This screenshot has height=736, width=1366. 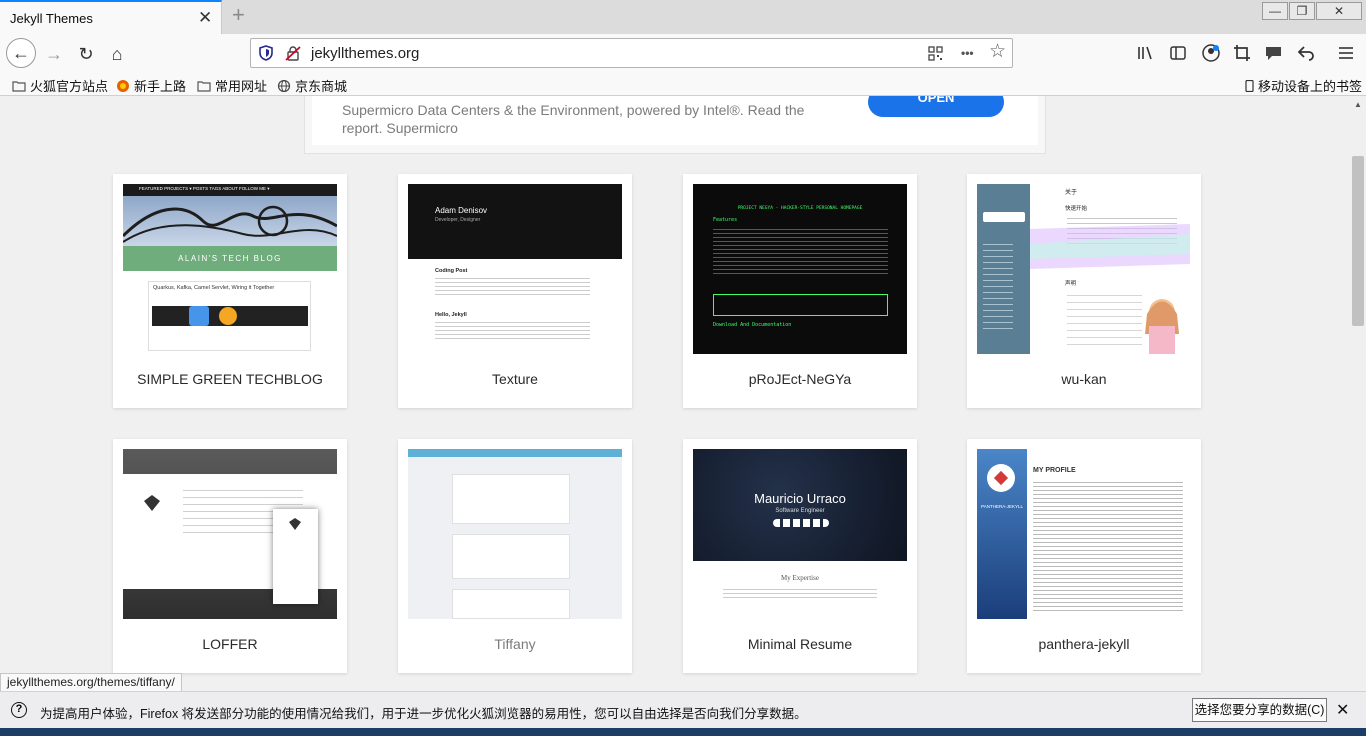 I want to click on bookmark-label: 新手上路, so click(x=160, y=86).